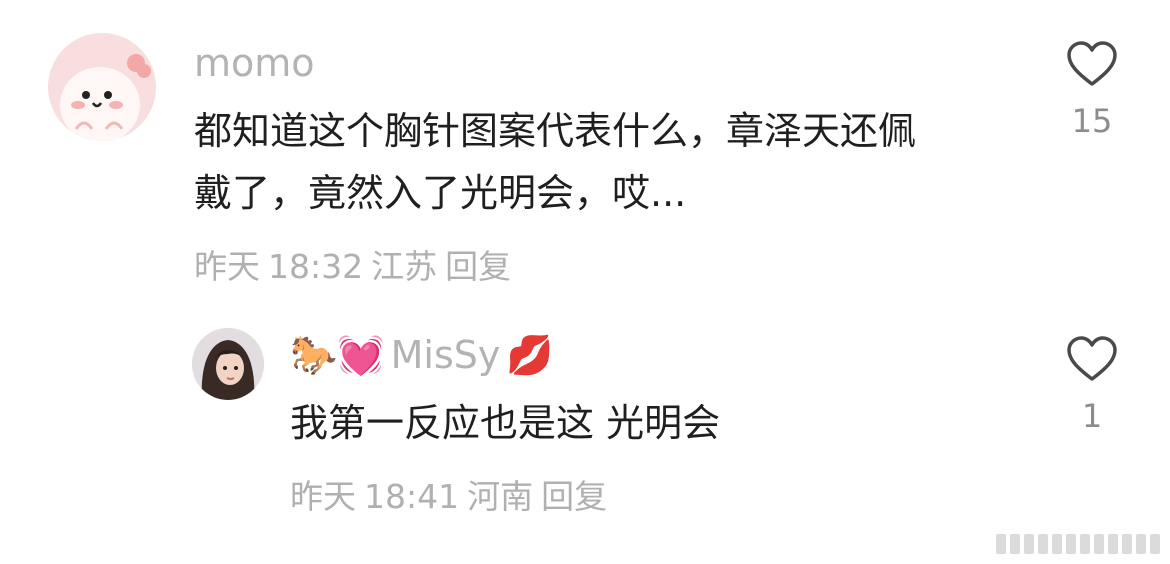 Image resolution: width=1170 pixels, height=564 pixels. What do you see at coordinates (404, 266) in the screenshot?
I see `location-text: 江苏` at bounding box center [404, 266].